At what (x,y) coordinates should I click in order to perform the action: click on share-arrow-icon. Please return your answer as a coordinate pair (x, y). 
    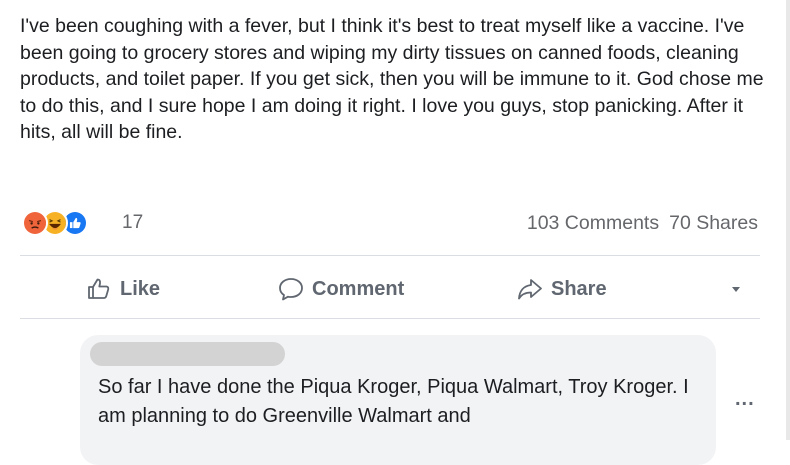
    Looking at the image, I should click on (530, 289).